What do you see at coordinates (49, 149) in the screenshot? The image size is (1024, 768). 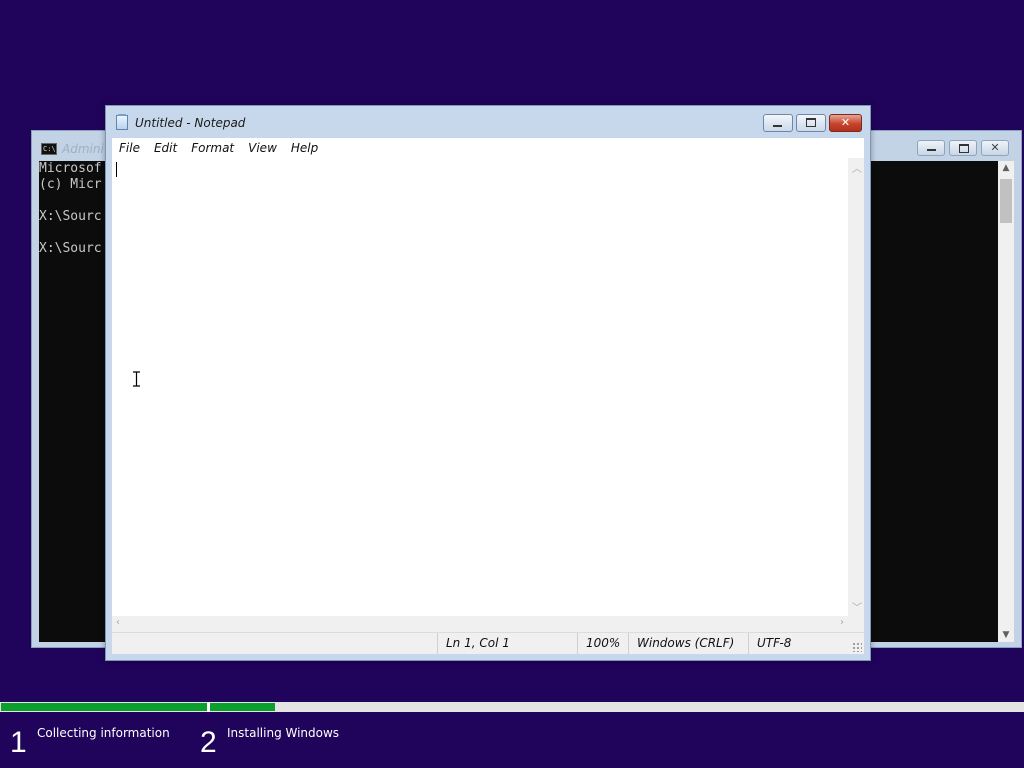 I see `console-icon: C:\` at bounding box center [49, 149].